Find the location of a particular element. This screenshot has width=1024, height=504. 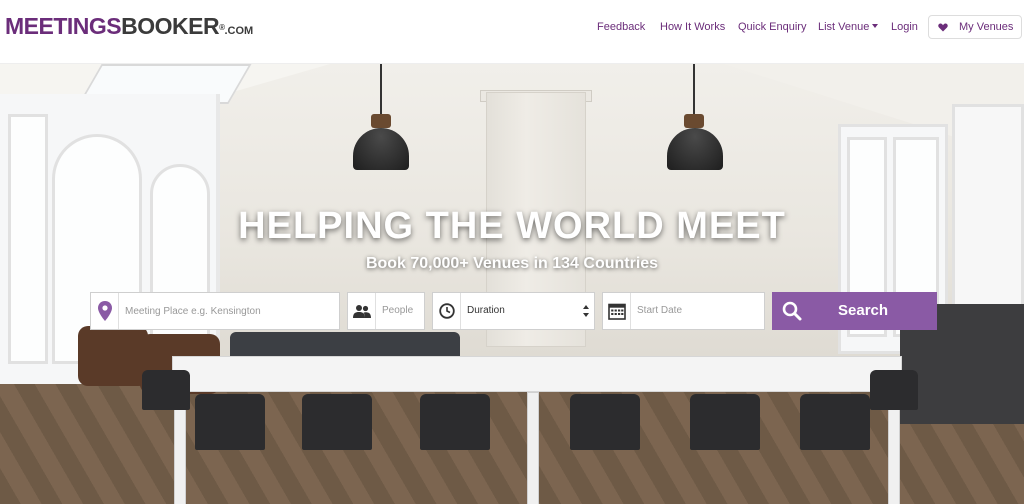

my-venues-label: My Venues is located at coordinates (986, 27).